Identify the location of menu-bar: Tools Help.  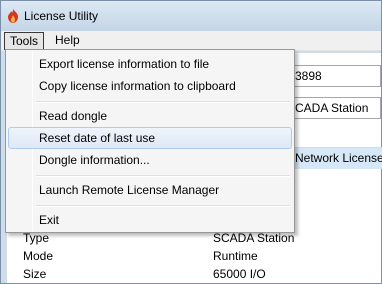
(191, 41).